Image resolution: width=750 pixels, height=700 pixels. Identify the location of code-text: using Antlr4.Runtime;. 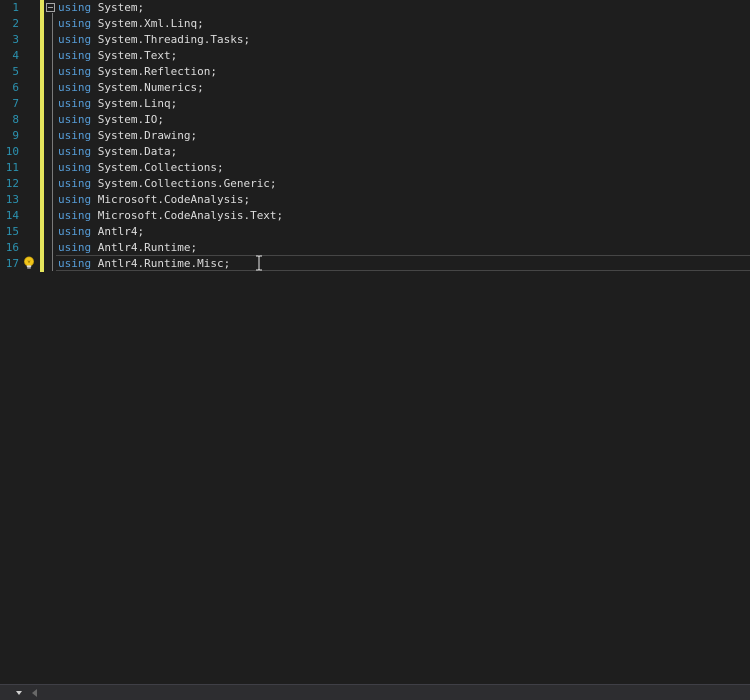
(127, 248).